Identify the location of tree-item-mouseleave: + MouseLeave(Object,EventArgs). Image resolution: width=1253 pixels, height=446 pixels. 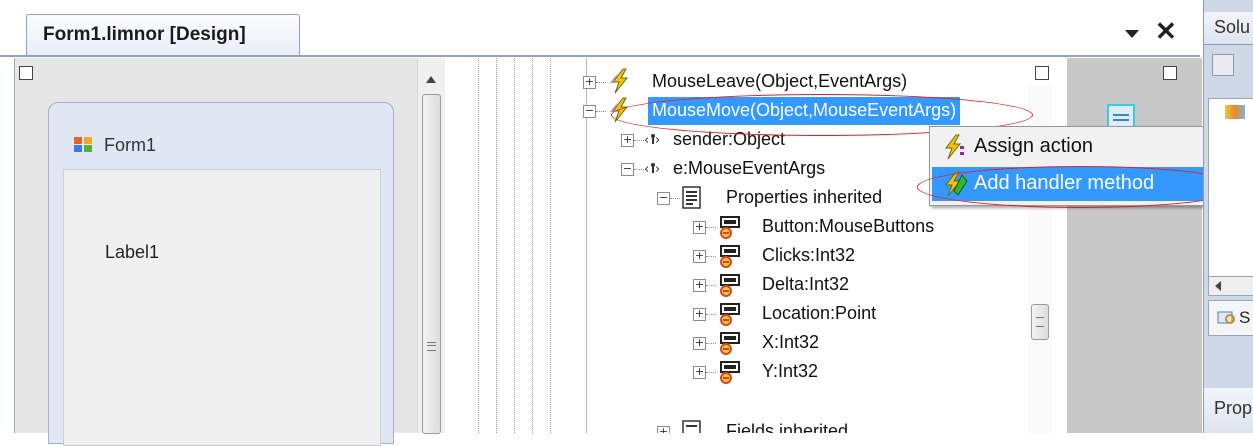
(797, 82).